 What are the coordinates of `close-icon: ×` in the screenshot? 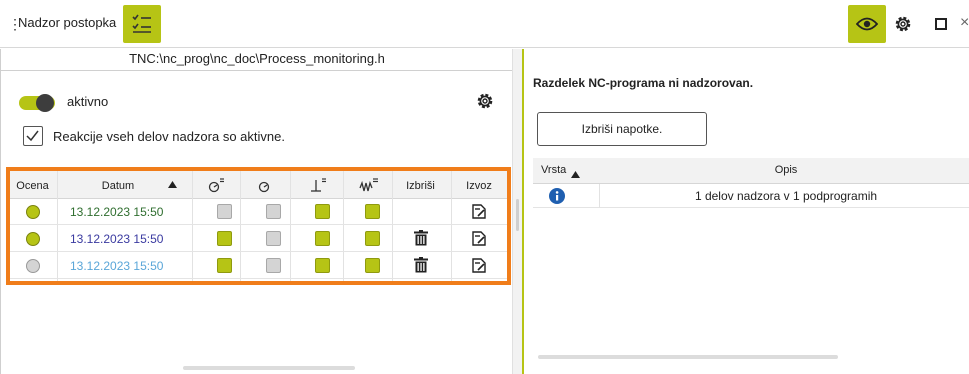 It's located at (964, 23).